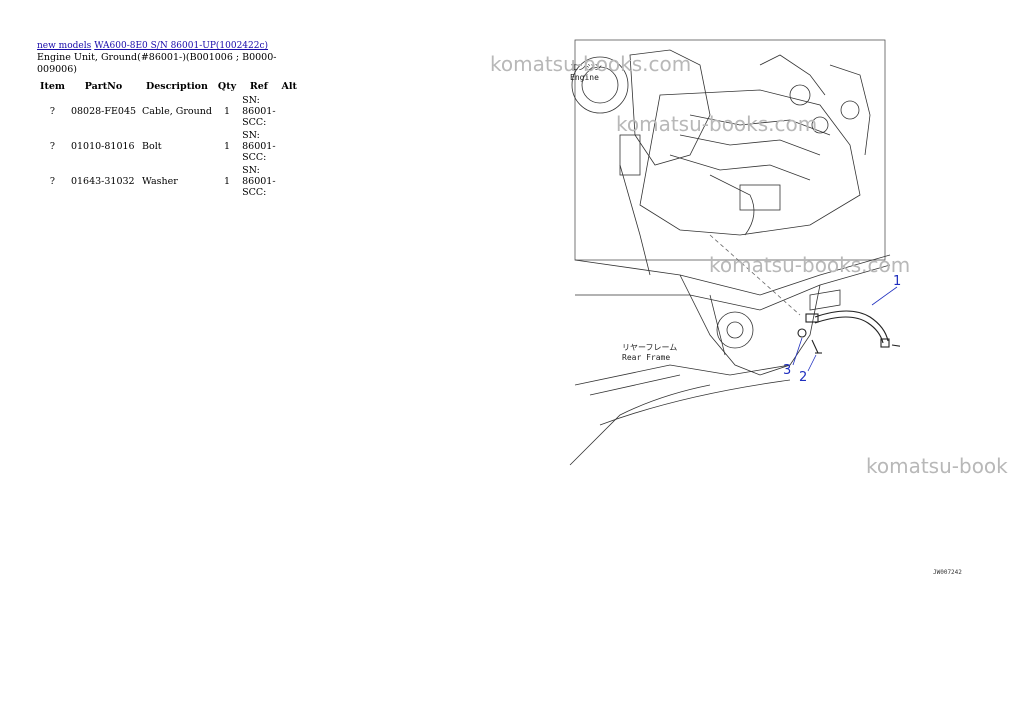  Describe the element at coordinates (103, 111) in the screenshot. I see `cell-partno: 08028-FE045` at that location.